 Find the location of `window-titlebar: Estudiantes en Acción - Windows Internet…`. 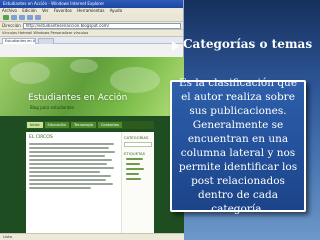

window-titlebar: Estudiantes en Acción - Windows Internet… is located at coordinates (91, 4).